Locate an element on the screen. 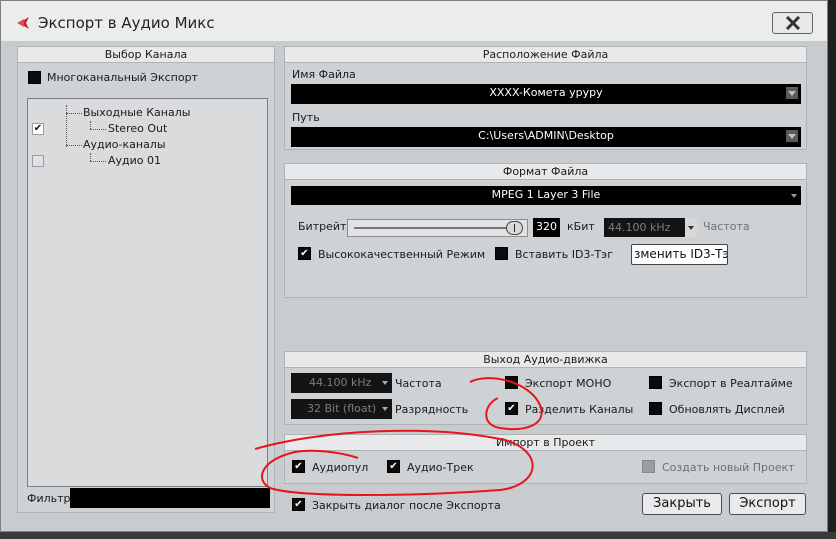 This screenshot has width=836, height=539. export-mono-checkbox is located at coordinates (511, 382).